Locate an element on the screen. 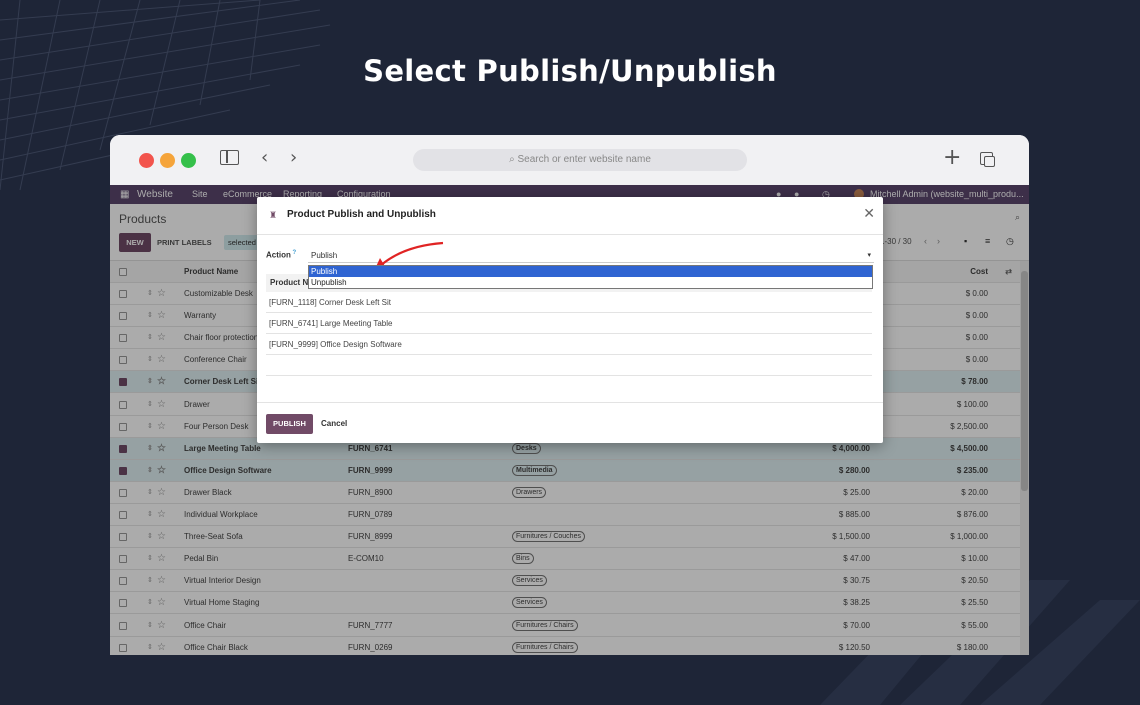  address-placeholder: Search or enter website name is located at coordinates (584, 159).